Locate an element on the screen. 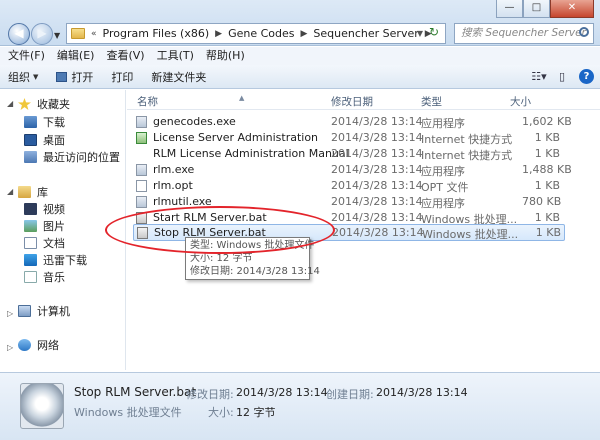 Image resolution: width=600 pixels, height=440 pixels. file-size: 1,602 KB is located at coordinates (547, 121).